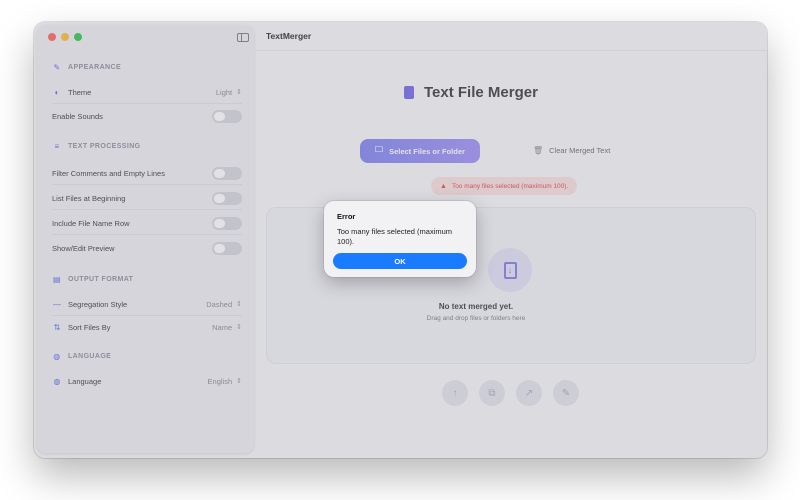  I want to click on language-picker: ◍ Language English ⇕, so click(147, 381).